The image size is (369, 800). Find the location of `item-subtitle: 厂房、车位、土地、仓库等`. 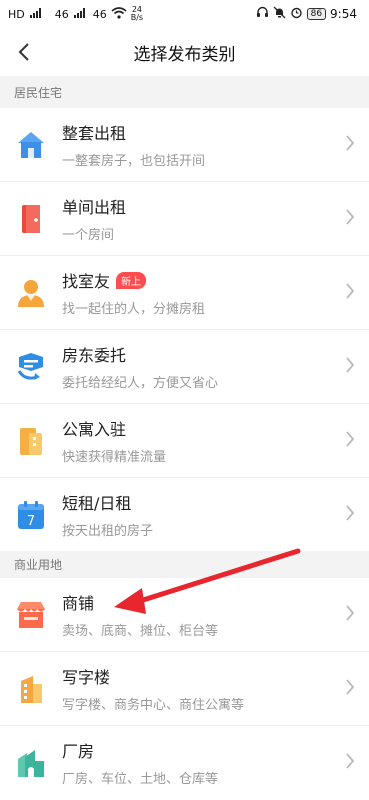

item-subtitle: 厂房、车位、土地、仓库等 is located at coordinates (140, 779).